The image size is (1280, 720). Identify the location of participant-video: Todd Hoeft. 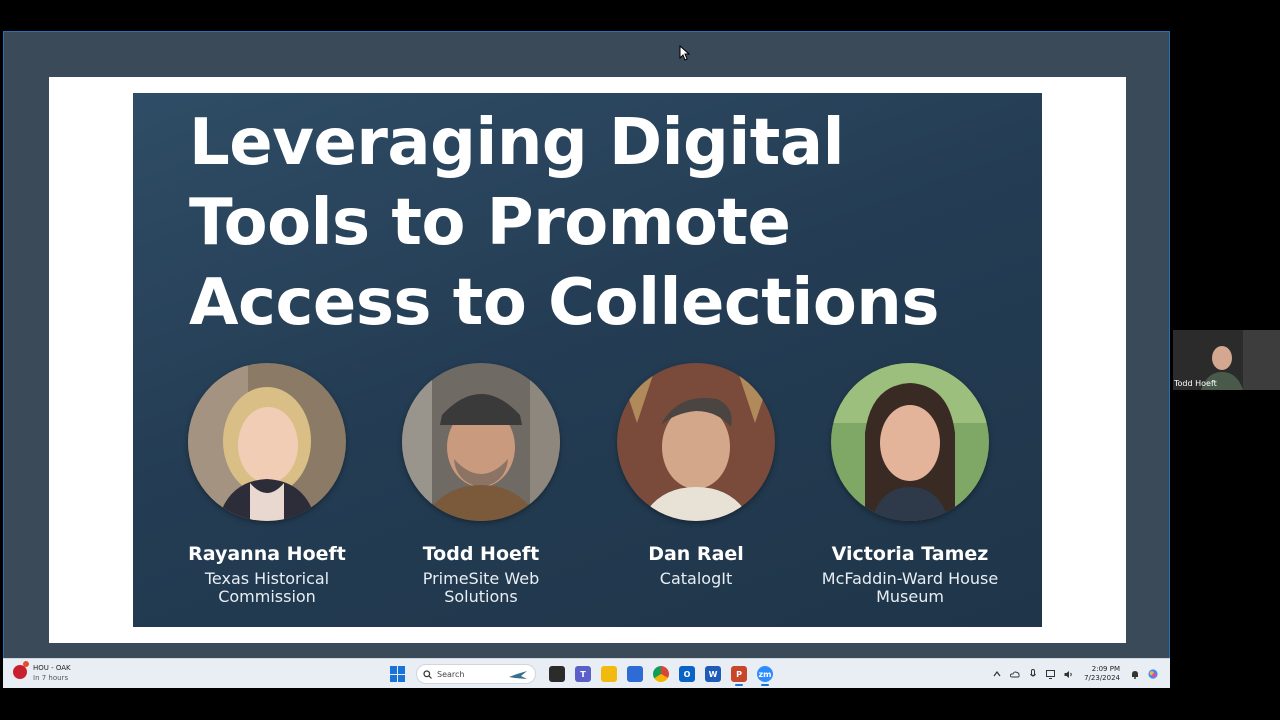
(1226, 360).